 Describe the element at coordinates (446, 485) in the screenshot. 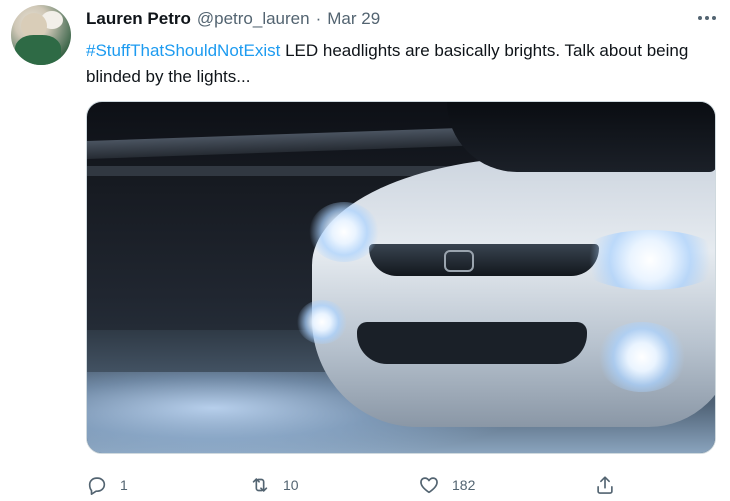

I see `like-button: 182` at that location.